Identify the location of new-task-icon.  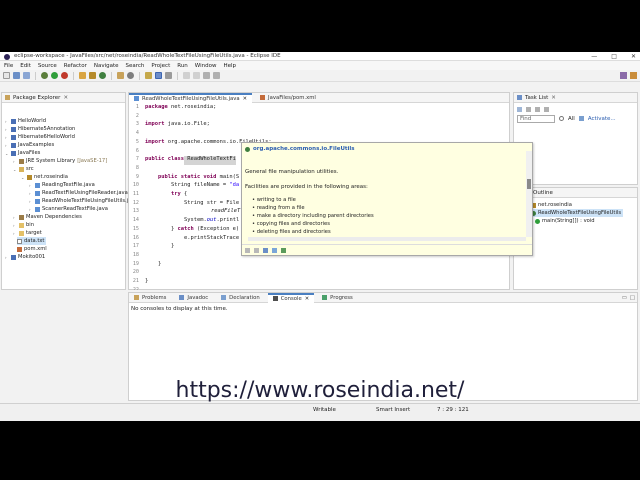
(519, 109).